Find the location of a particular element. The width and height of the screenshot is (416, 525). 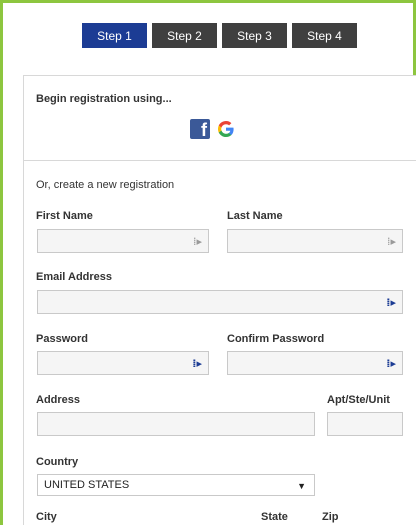

google-icon is located at coordinates (226, 129).